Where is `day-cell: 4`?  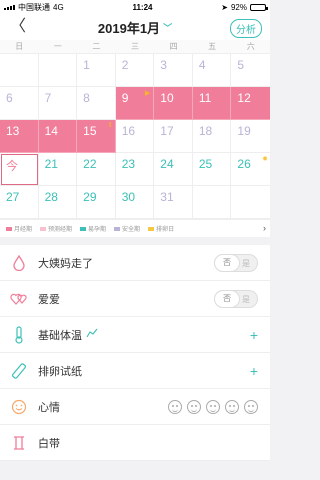
day-cell: 4 is located at coordinates (212, 70).